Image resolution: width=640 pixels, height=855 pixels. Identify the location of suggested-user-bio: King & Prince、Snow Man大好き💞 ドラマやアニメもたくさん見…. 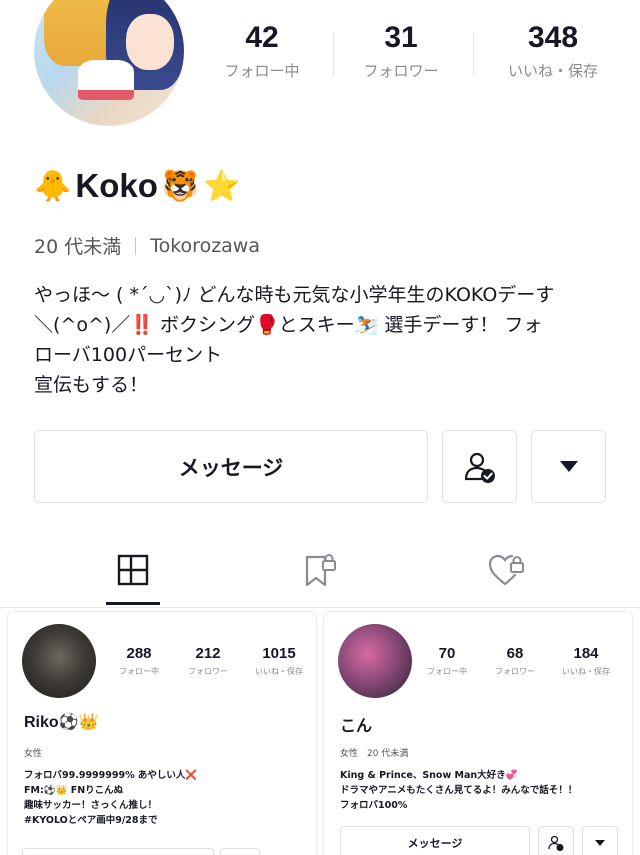
(483, 790).